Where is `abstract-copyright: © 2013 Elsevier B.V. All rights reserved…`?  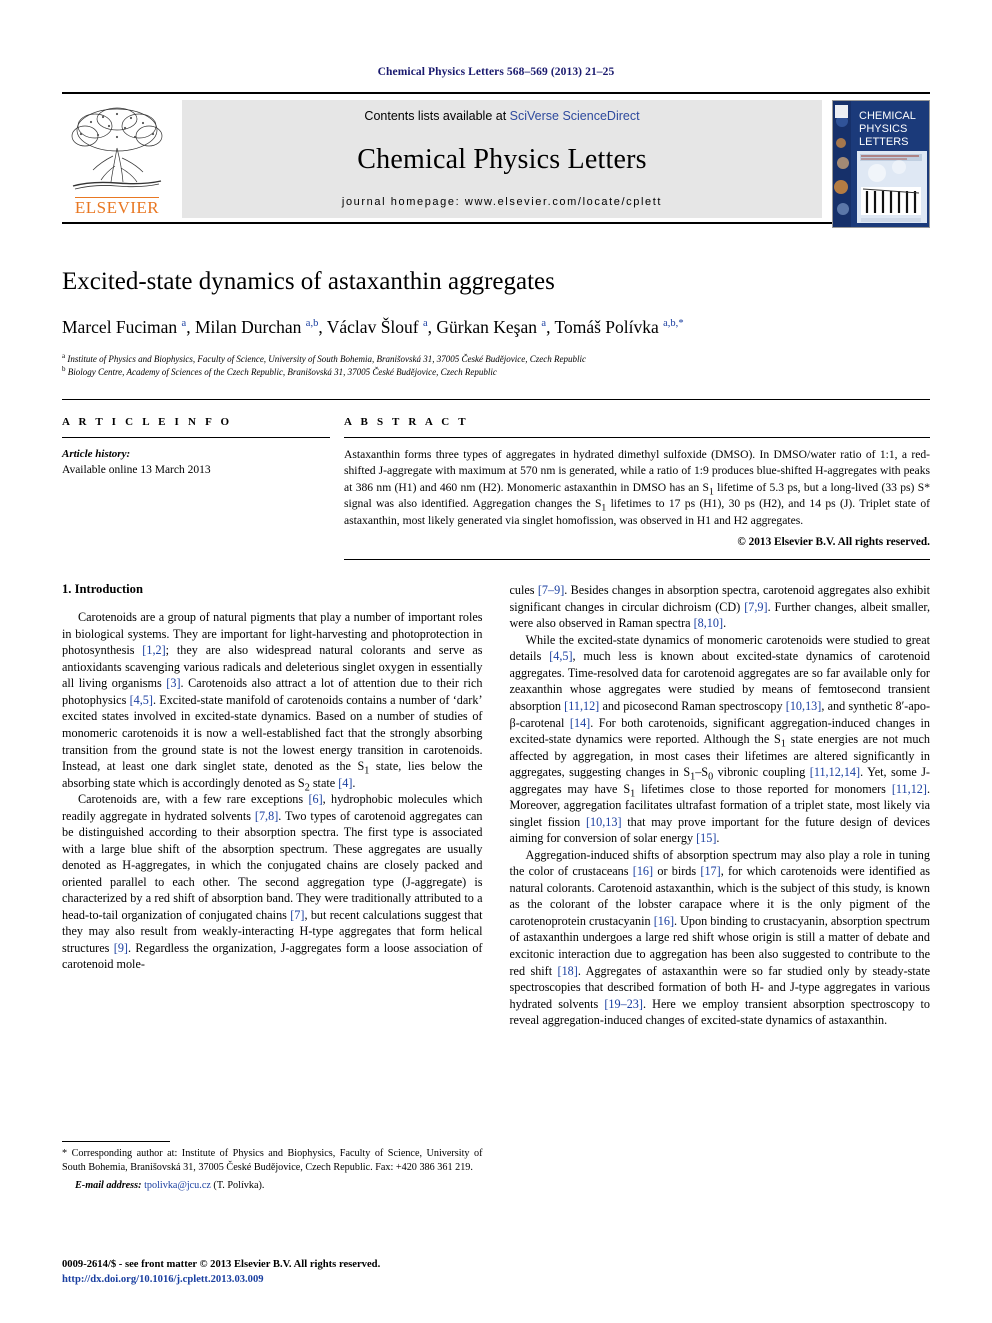 abstract-copyright: © 2013 Elsevier B.V. All rights reserved… is located at coordinates (833, 541).